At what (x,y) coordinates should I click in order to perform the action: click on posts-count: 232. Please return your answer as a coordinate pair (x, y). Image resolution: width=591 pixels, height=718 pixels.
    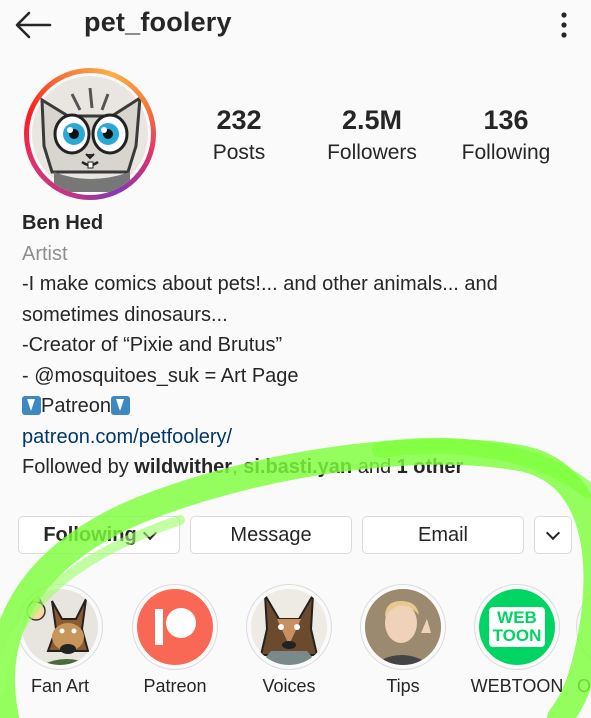
    Looking at the image, I should click on (239, 120).